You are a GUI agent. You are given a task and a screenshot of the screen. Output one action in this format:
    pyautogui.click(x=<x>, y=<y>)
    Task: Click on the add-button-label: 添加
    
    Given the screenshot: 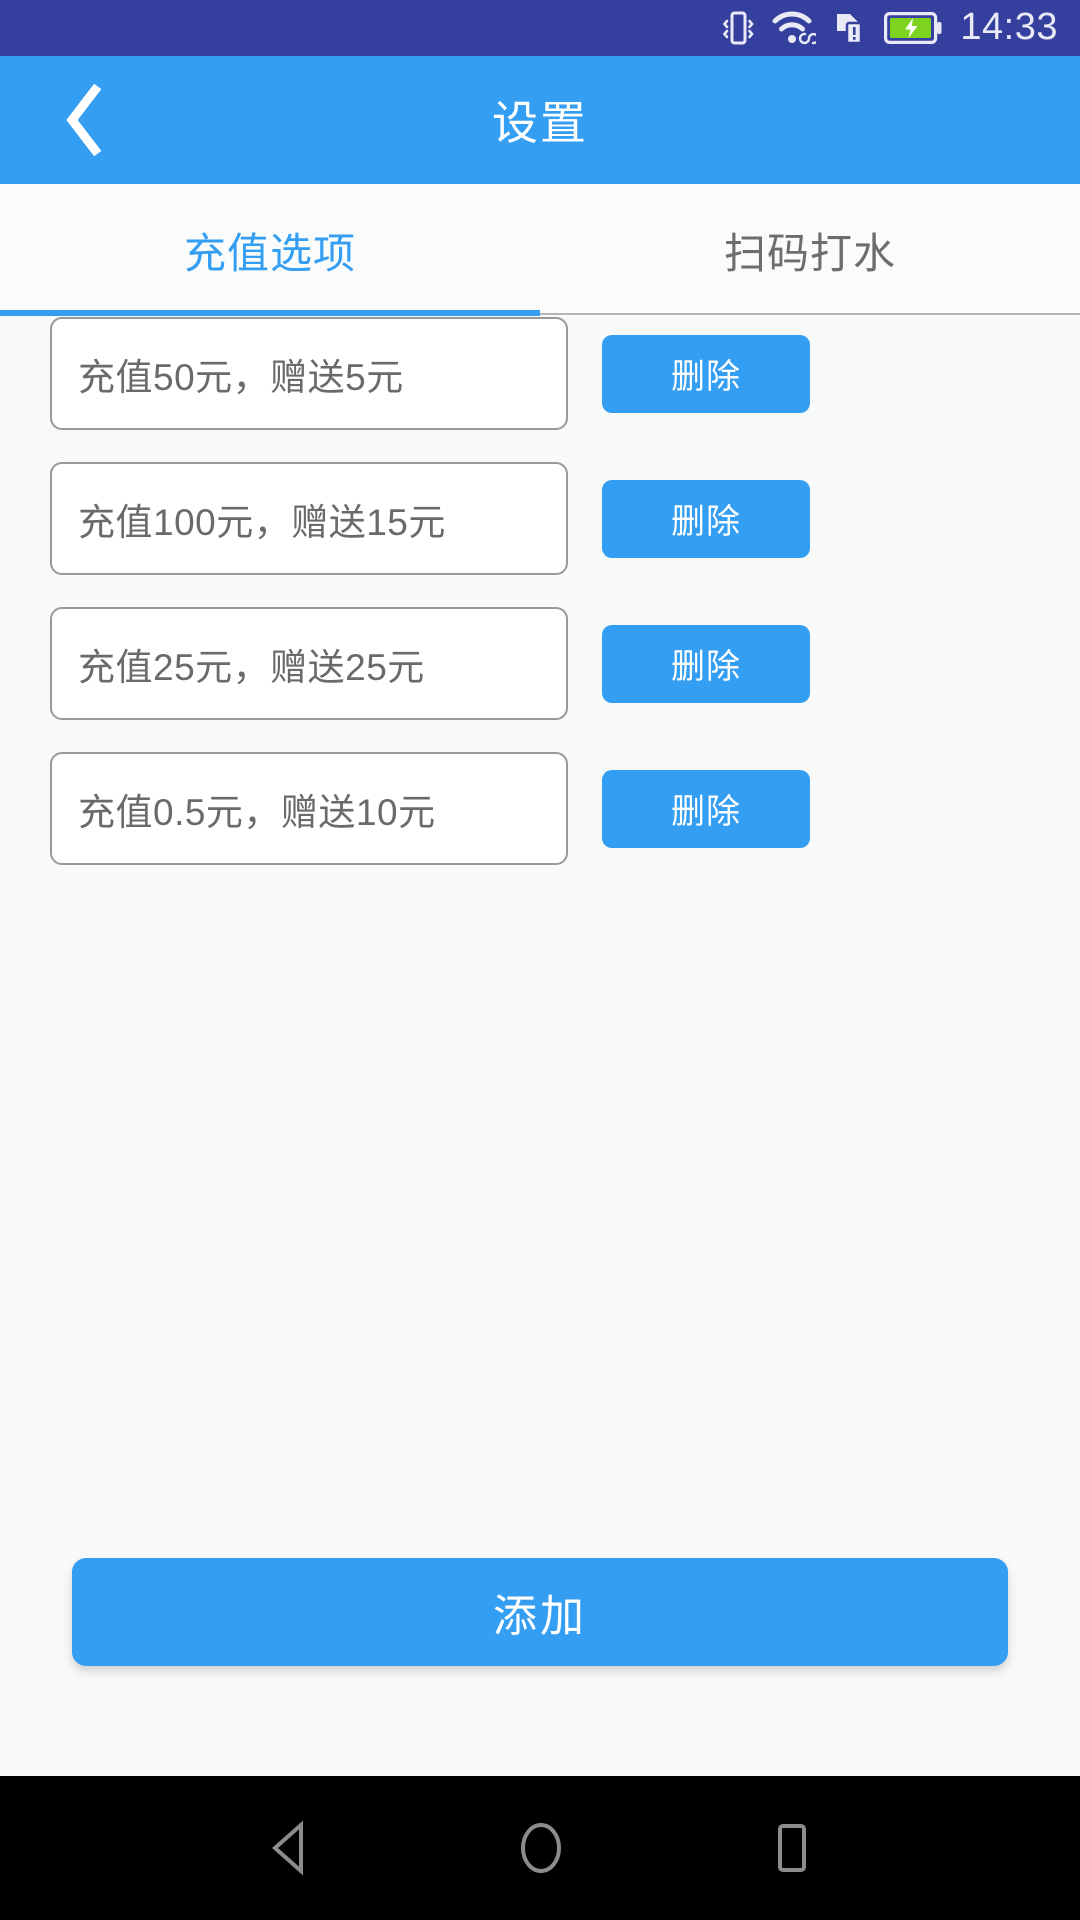 What is the action you would take?
    pyautogui.click(x=540, y=1616)
    